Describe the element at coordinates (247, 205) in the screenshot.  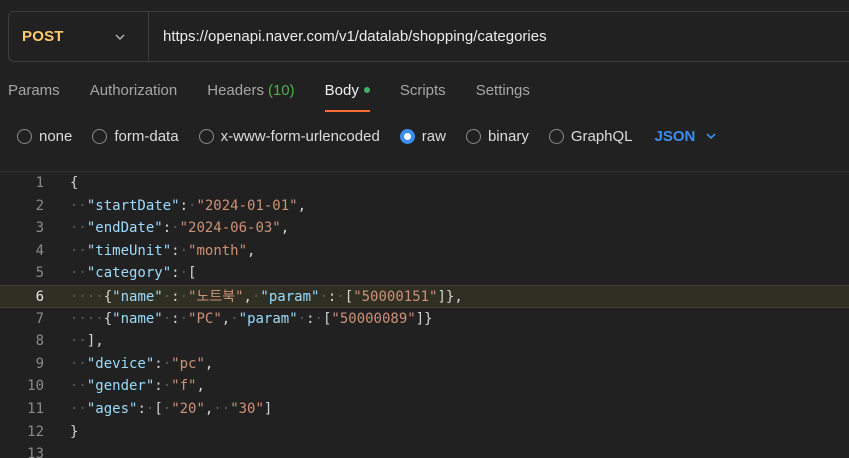
I see `json-string: "2024-01-01"` at that location.